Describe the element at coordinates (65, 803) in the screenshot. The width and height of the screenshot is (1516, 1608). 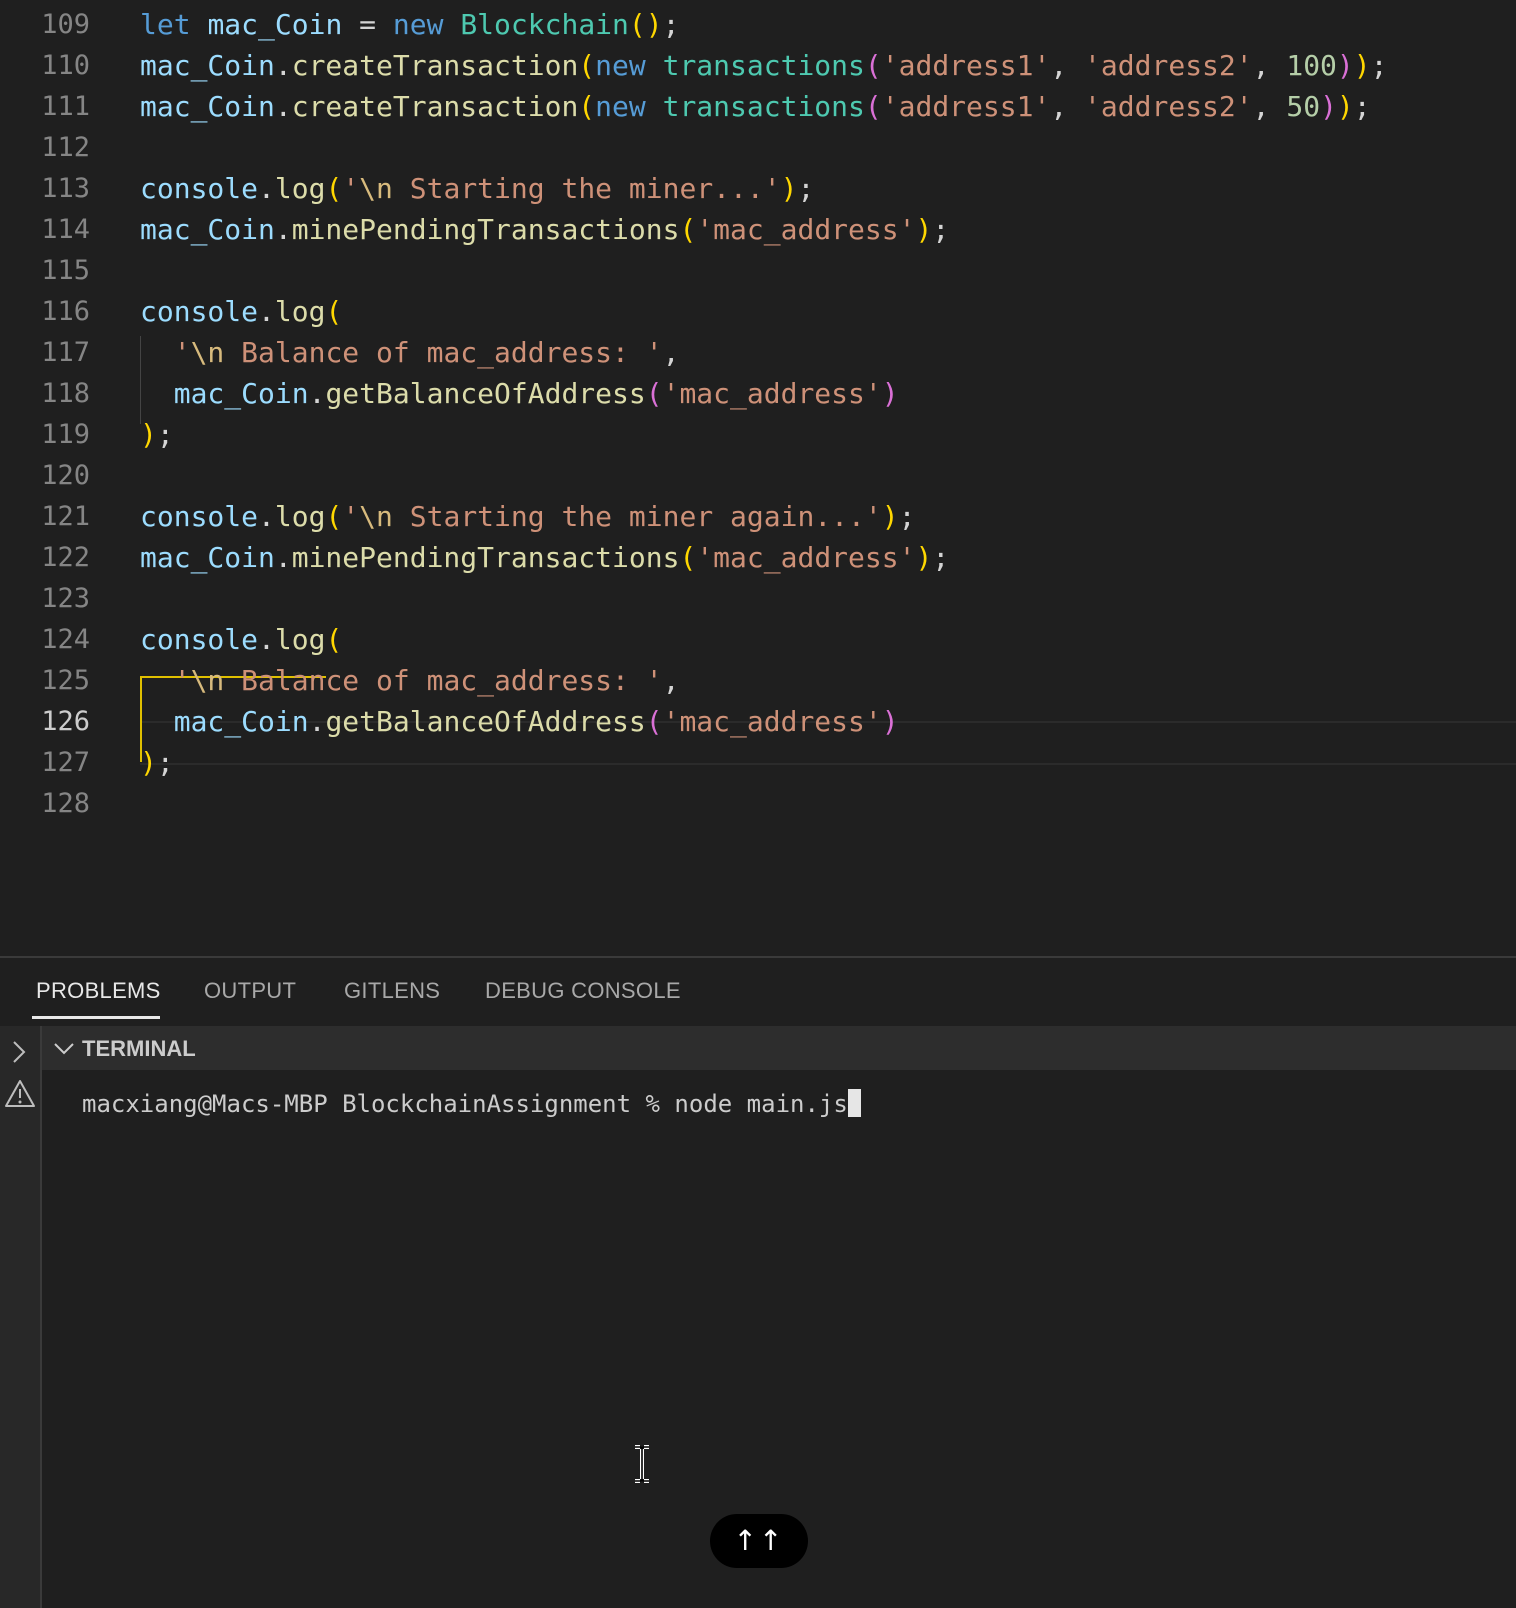
I see `line-number: 128` at that location.